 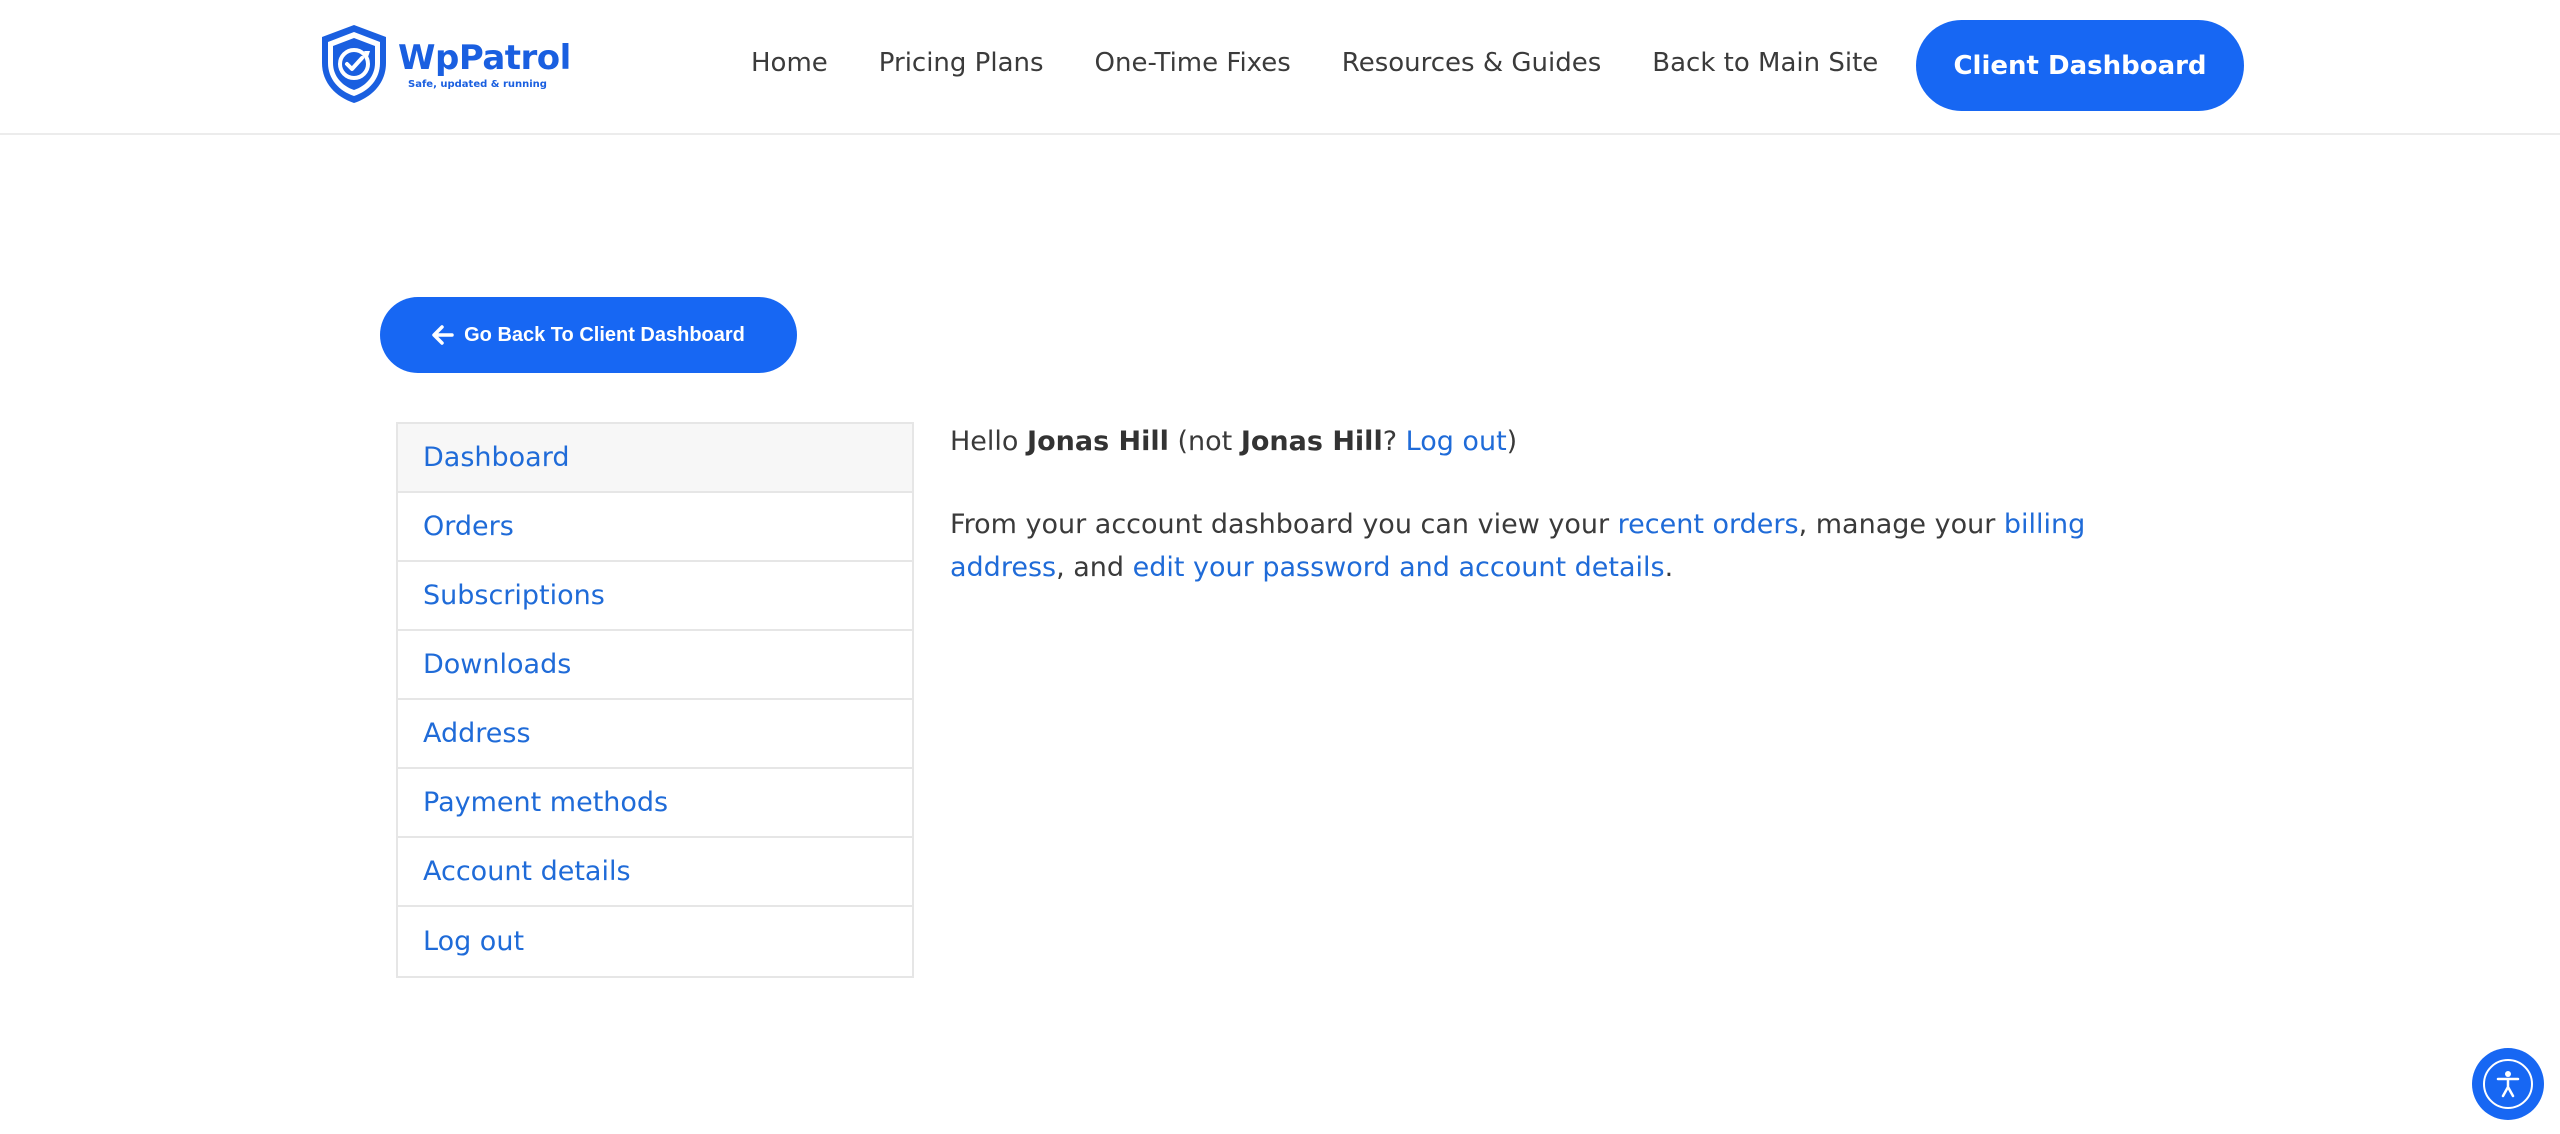 I want to click on desc-text-3: , and, so click(x=1094, y=567).